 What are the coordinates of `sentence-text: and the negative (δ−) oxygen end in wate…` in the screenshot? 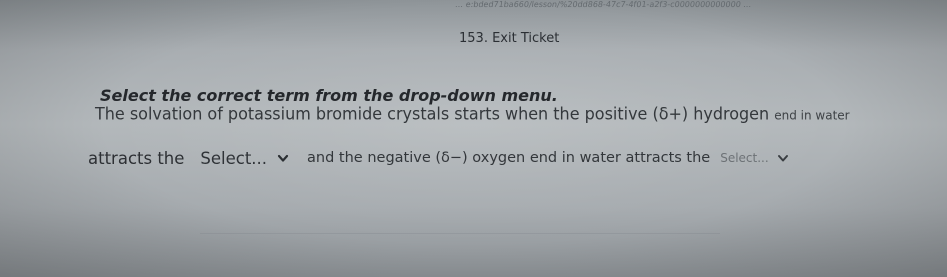 It's located at (509, 158).